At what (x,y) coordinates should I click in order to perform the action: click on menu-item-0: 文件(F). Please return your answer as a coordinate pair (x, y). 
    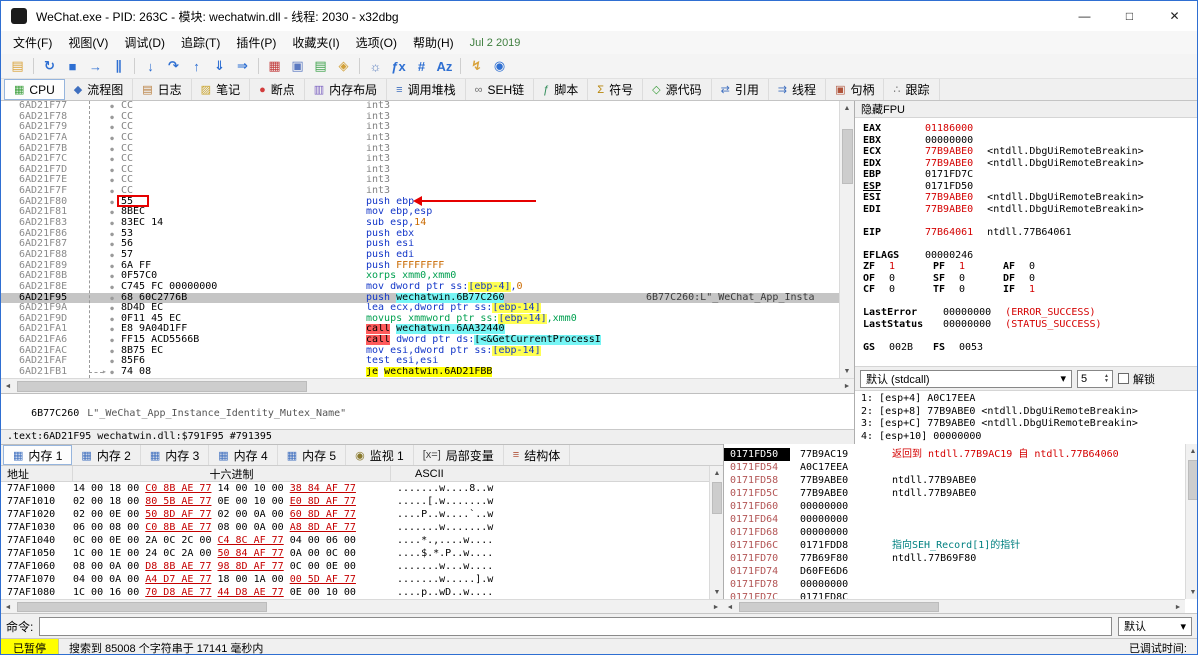
    Looking at the image, I should click on (32, 42).